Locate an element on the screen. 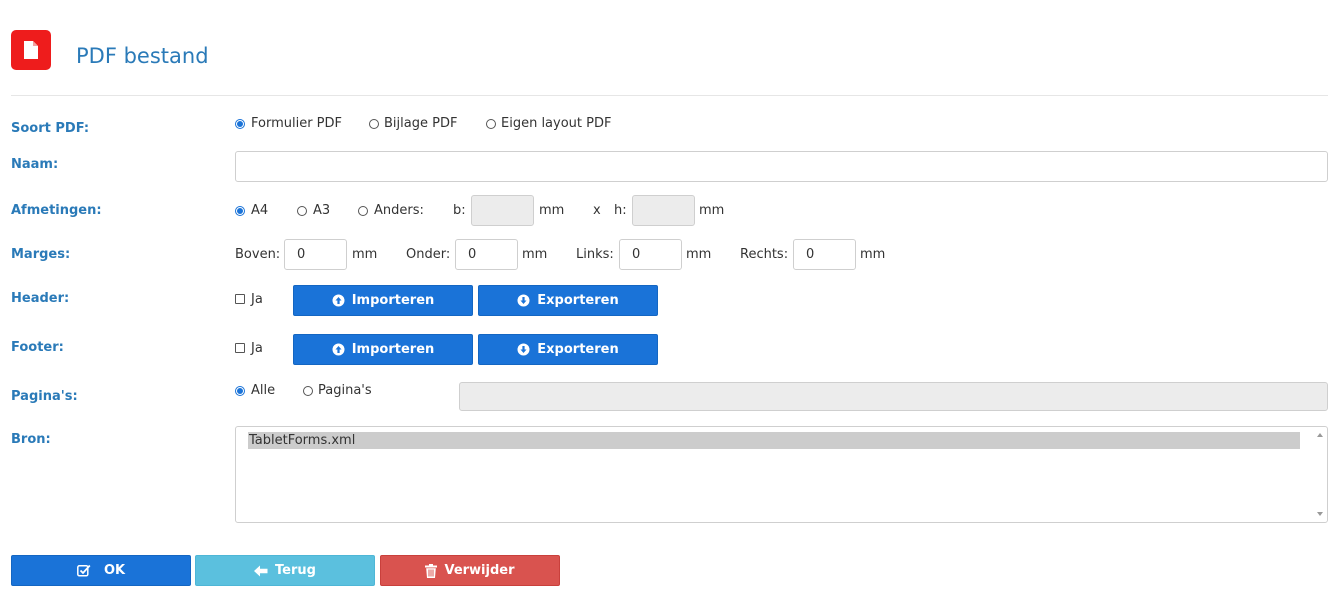 This screenshot has width=1340, height=599. delete-button: Verwijder is located at coordinates (470, 570).